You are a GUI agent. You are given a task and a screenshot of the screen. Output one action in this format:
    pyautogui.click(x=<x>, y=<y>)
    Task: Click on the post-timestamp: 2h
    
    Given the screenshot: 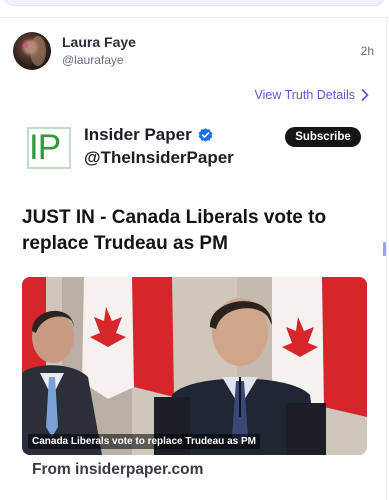 What is the action you would take?
    pyautogui.click(x=367, y=51)
    